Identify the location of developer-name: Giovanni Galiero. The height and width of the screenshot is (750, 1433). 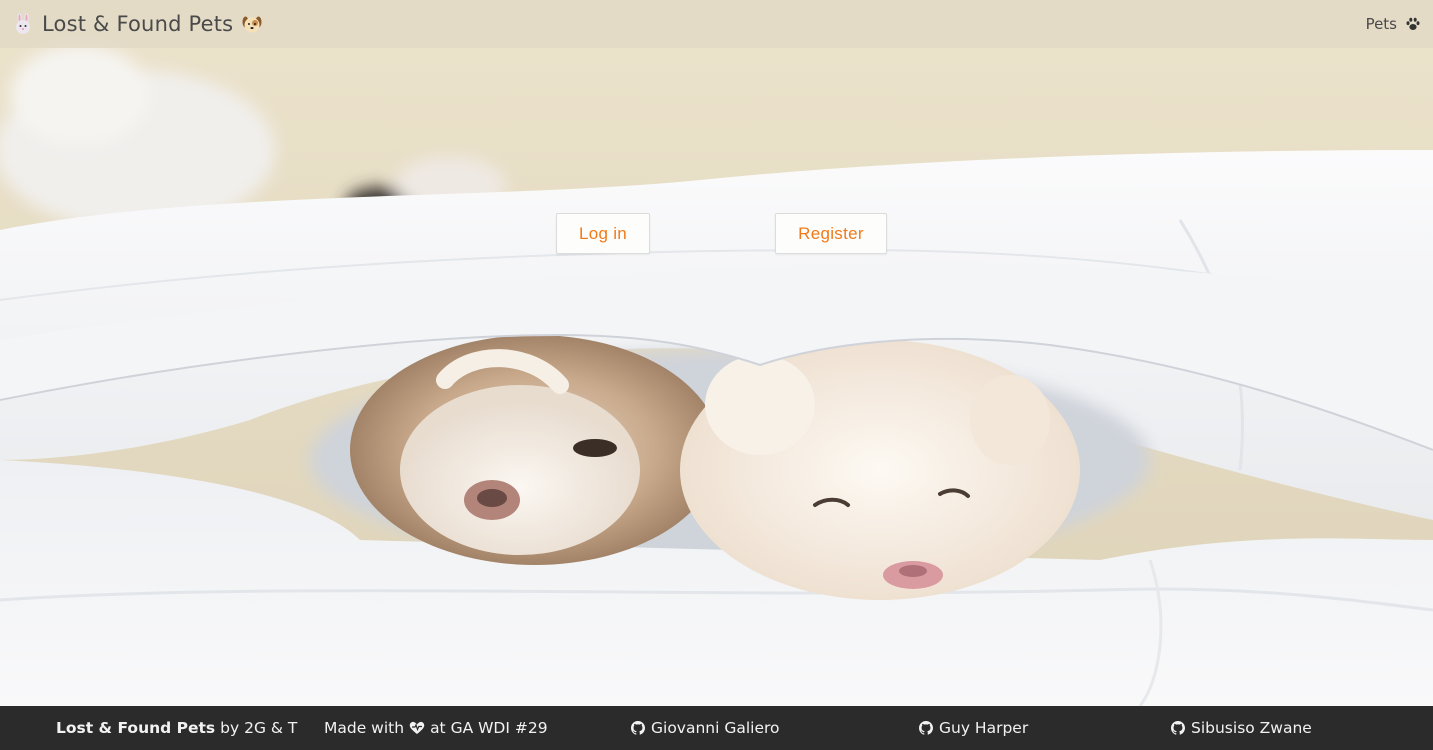
(715, 728).